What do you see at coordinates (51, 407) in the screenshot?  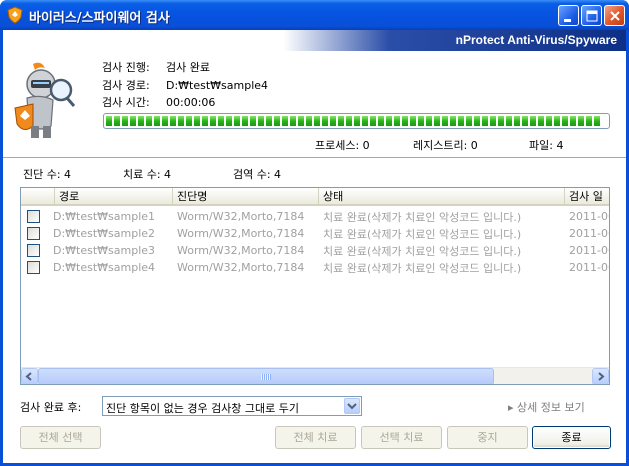 I see `after-scan-label: 검사 완료 후:` at bounding box center [51, 407].